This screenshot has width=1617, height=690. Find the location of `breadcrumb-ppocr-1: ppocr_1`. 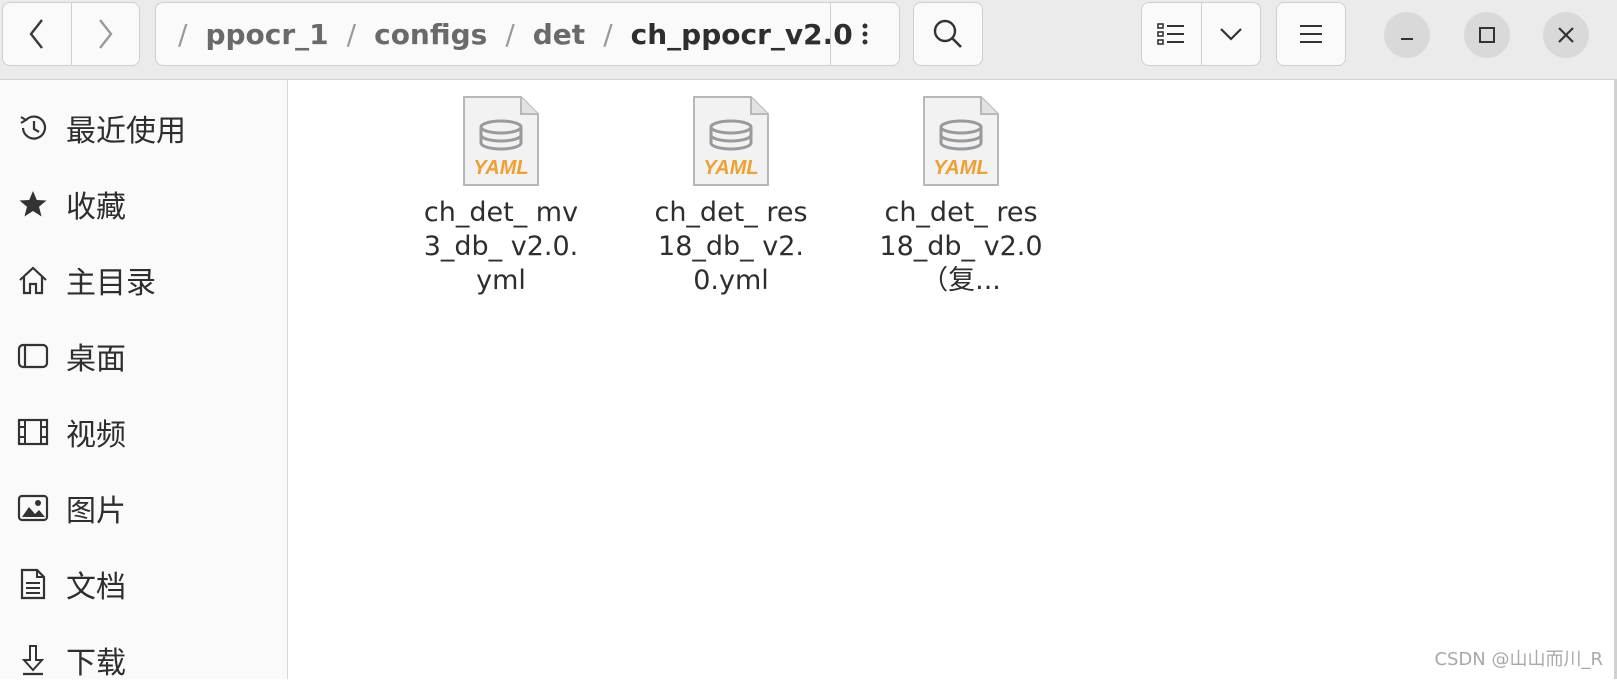

breadcrumb-ppocr-1: ppocr_1 is located at coordinates (266, 34).